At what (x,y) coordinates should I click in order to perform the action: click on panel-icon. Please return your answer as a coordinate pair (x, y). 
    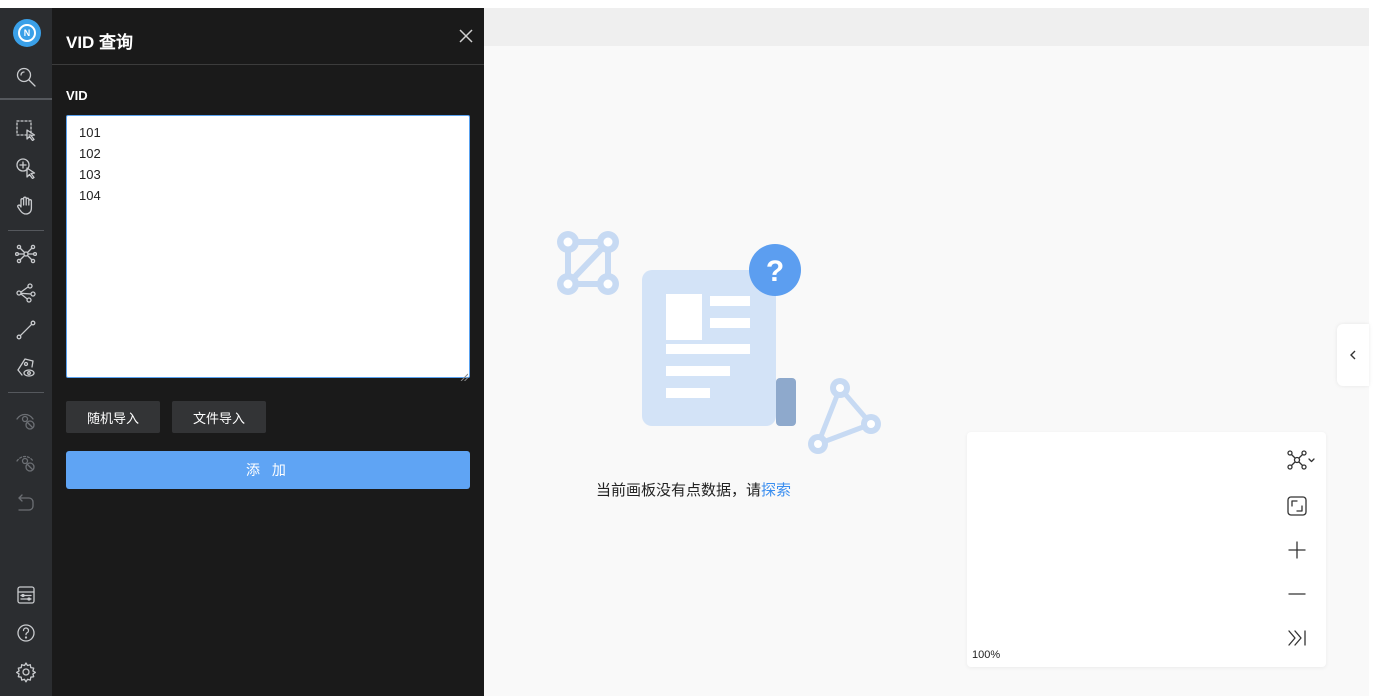
    Looking at the image, I should click on (26, 595).